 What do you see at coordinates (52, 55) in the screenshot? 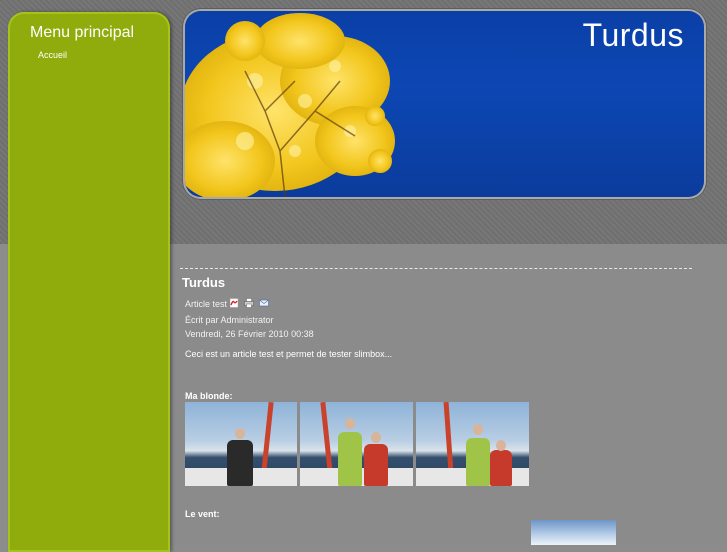
I see `sidebar-item-accueil: Accueil` at bounding box center [52, 55].